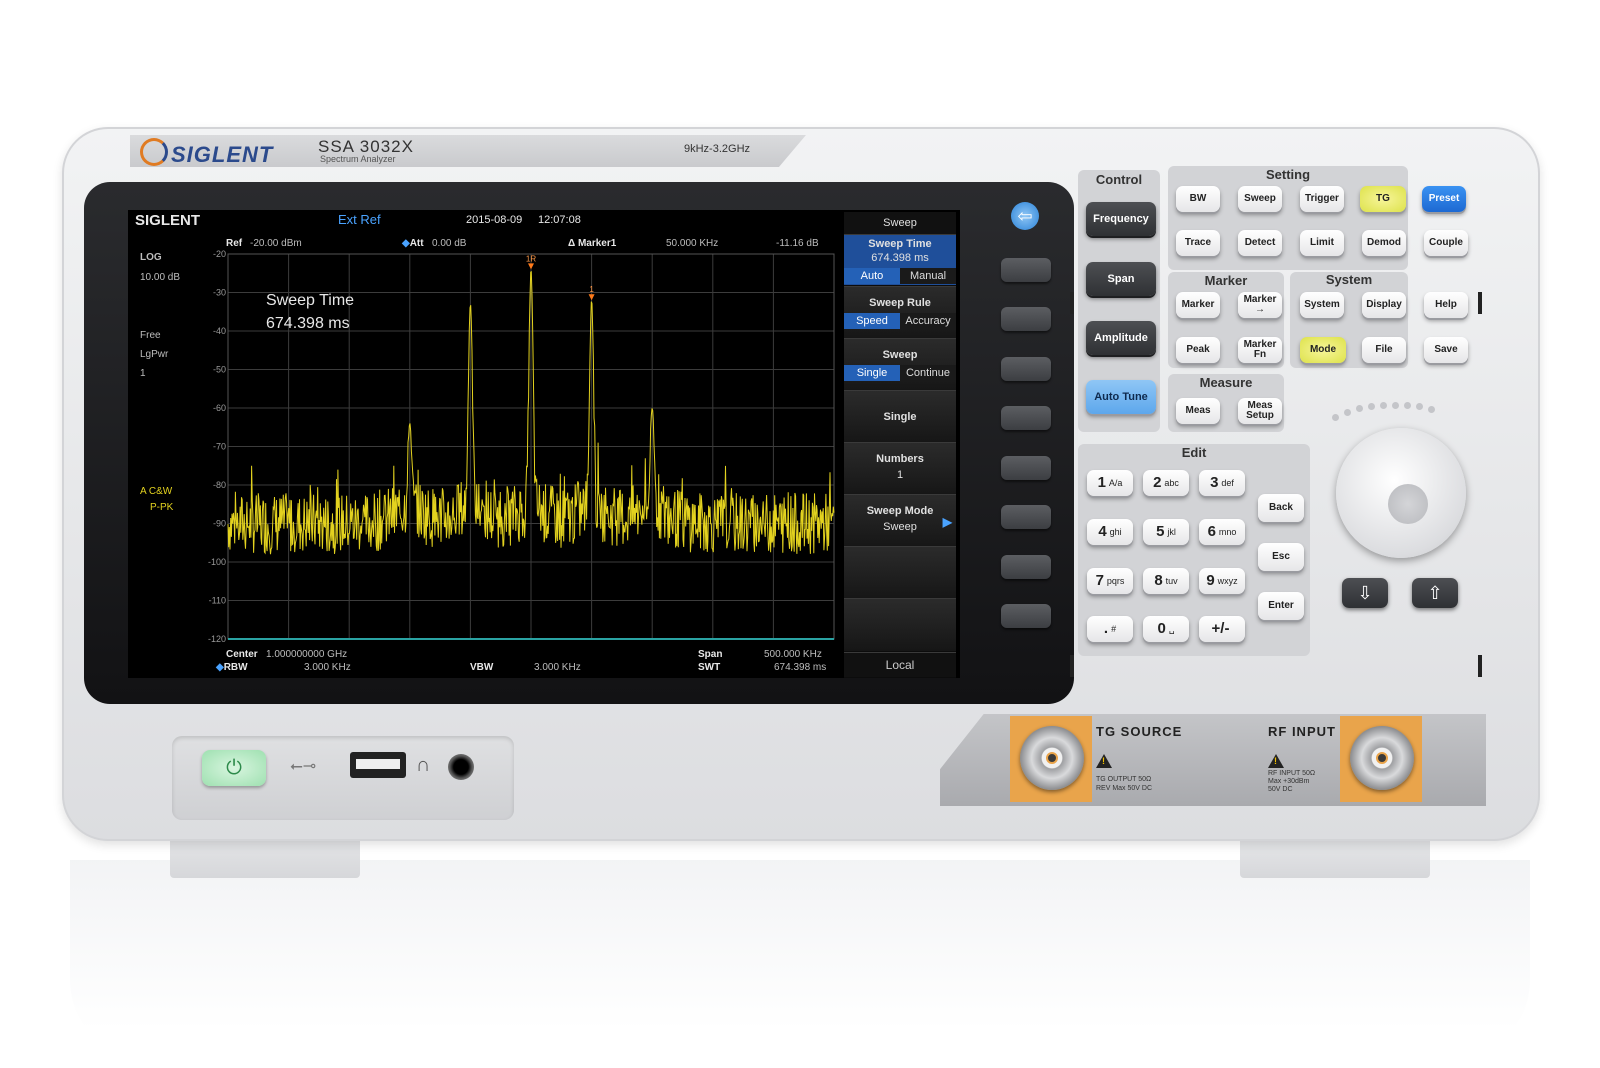 The width and height of the screenshot is (1600, 1068). I want to click on menu-sweep-rule: Sweep Rule Speed Accuracy, so click(900, 312).